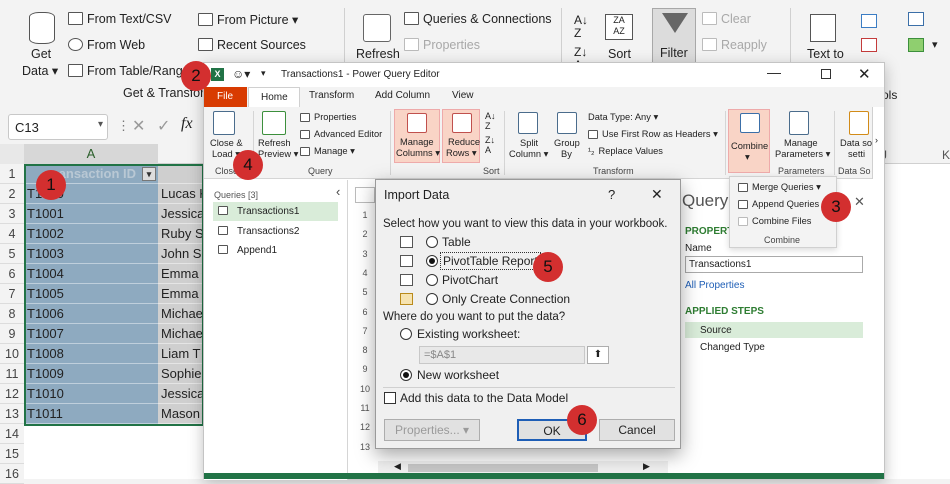 Image resolution: width=950 pixels, height=484 pixels. Describe the element at coordinates (181, 354) in the screenshot. I see `cell-customer-name: Liam T` at that location.